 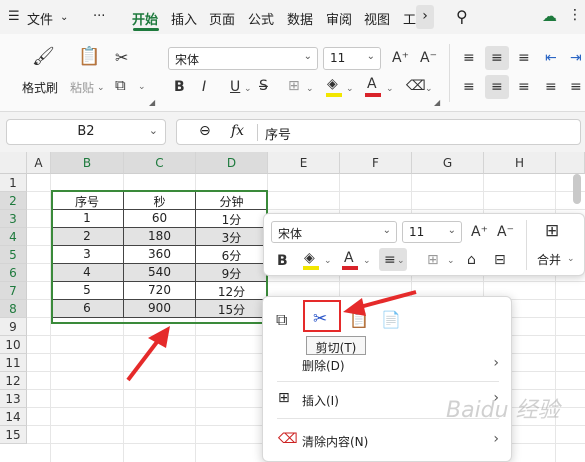 I want to click on annotation-arrowhead-left, so click(x=159, y=337).